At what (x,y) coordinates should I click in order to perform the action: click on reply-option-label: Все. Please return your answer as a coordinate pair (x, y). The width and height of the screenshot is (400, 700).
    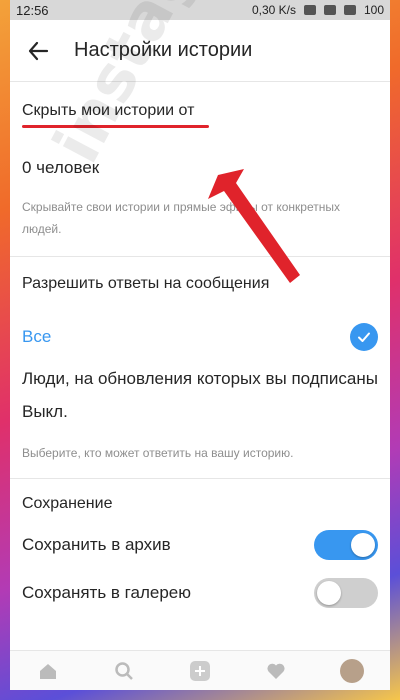
    Looking at the image, I should click on (37, 336).